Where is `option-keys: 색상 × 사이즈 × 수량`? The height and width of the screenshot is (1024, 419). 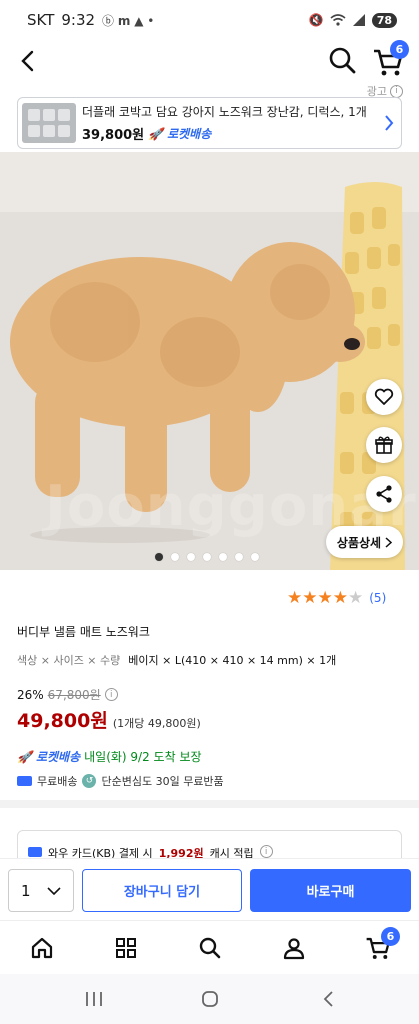 option-keys: 색상 × 사이즈 × 수량 is located at coordinates (69, 660).